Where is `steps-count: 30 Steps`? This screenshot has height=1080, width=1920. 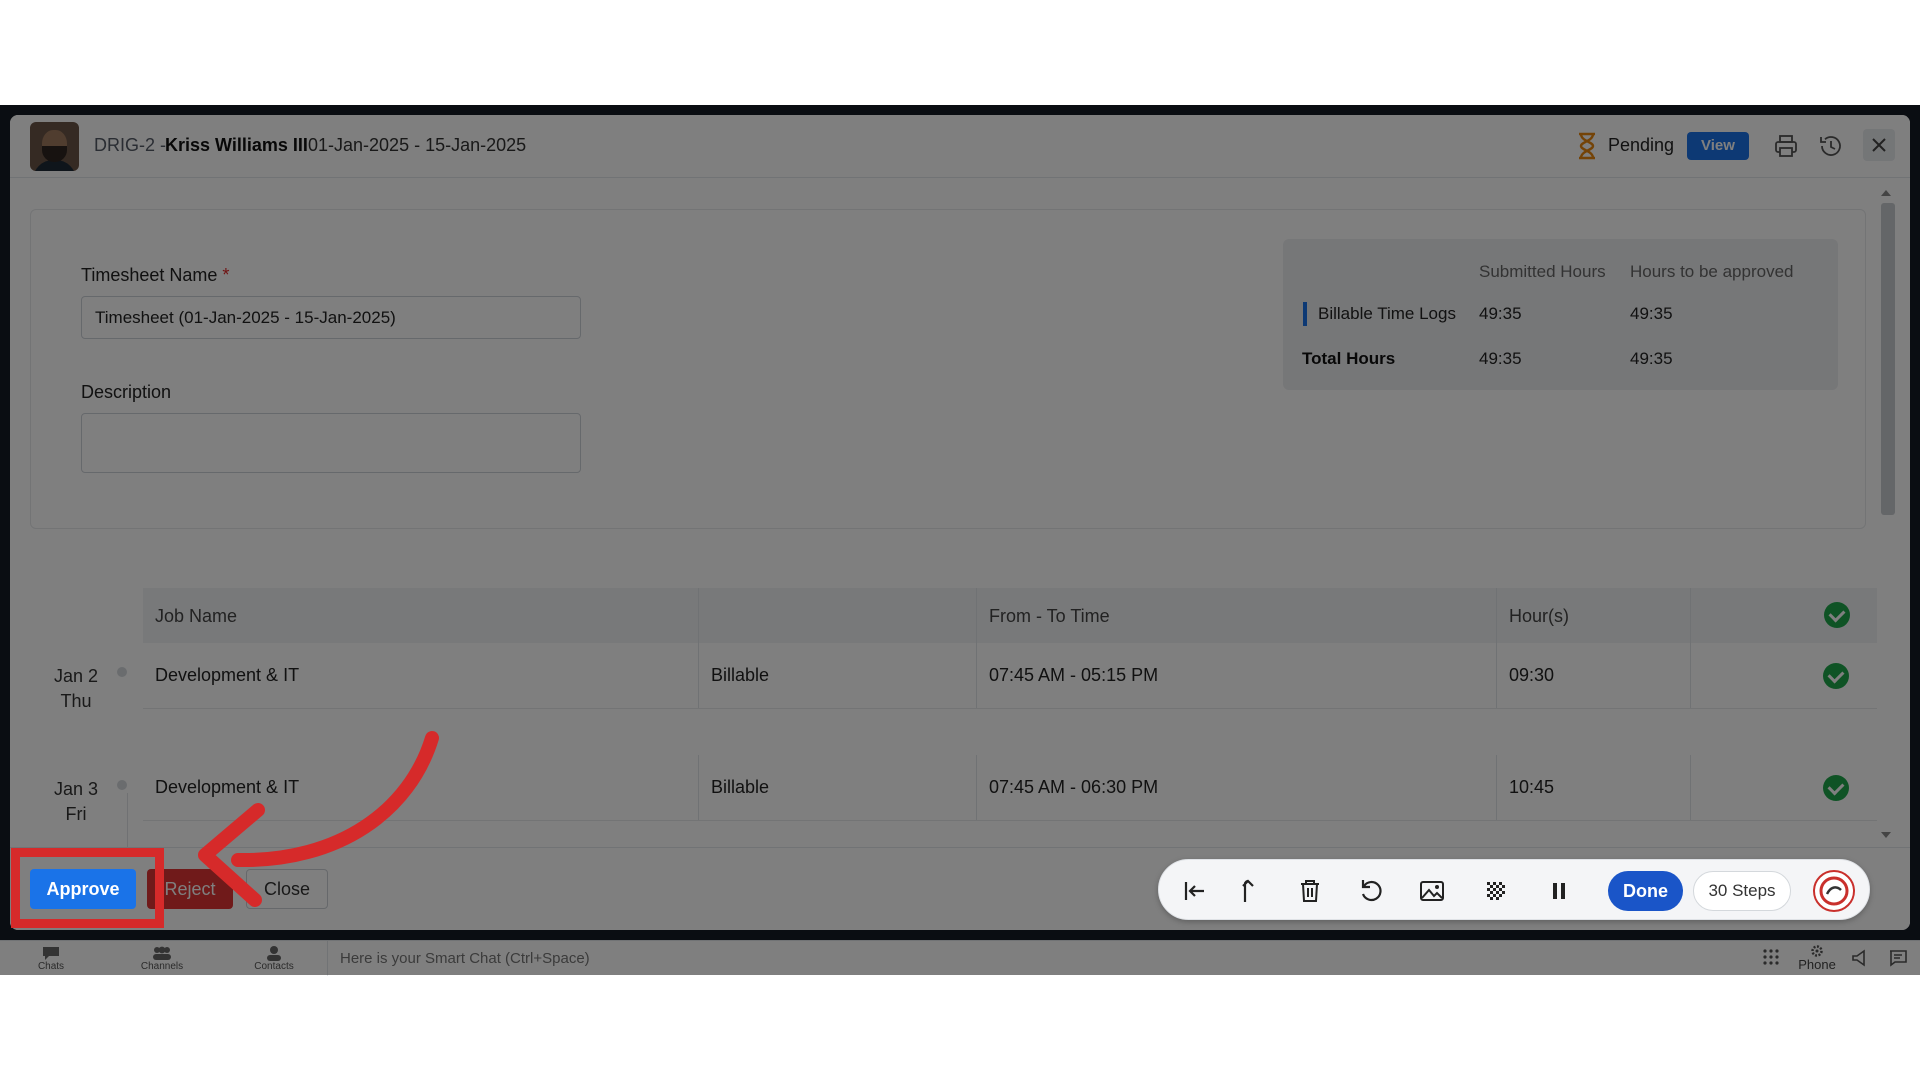
steps-count: 30 Steps is located at coordinates (1742, 891).